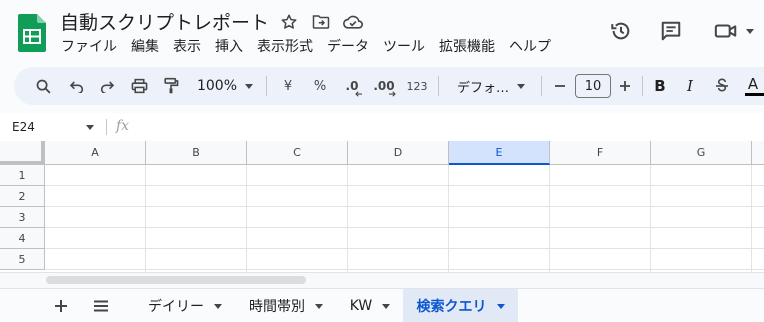  I want to click on menu-edit: 編集, so click(145, 47).